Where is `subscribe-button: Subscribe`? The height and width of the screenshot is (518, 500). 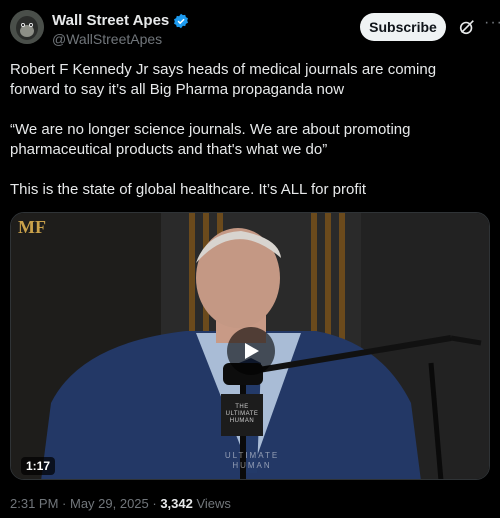 subscribe-button: Subscribe is located at coordinates (403, 27).